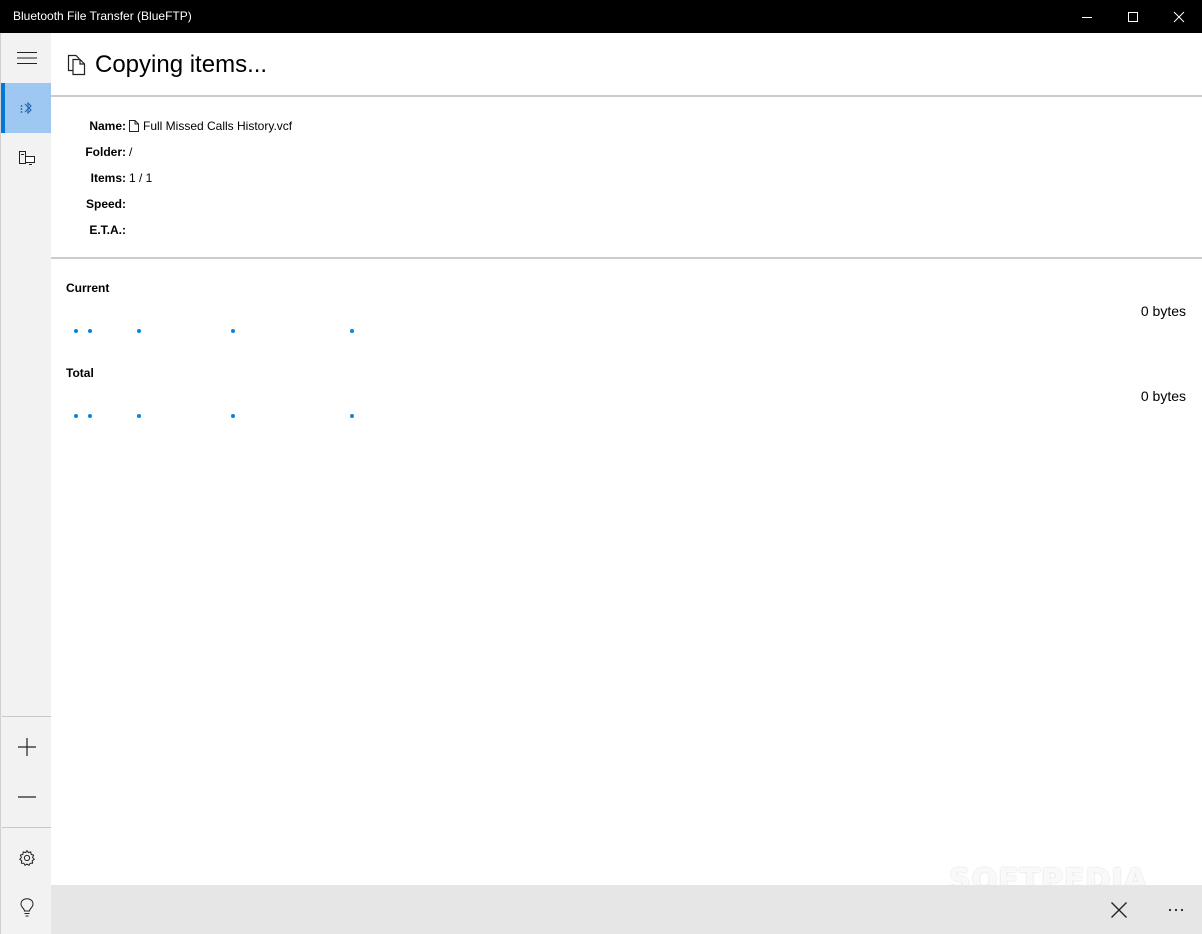 The image size is (1202, 934). What do you see at coordinates (626, 417) in the screenshot?
I see `total-progress-indeterminate` at bounding box center [626, 417].